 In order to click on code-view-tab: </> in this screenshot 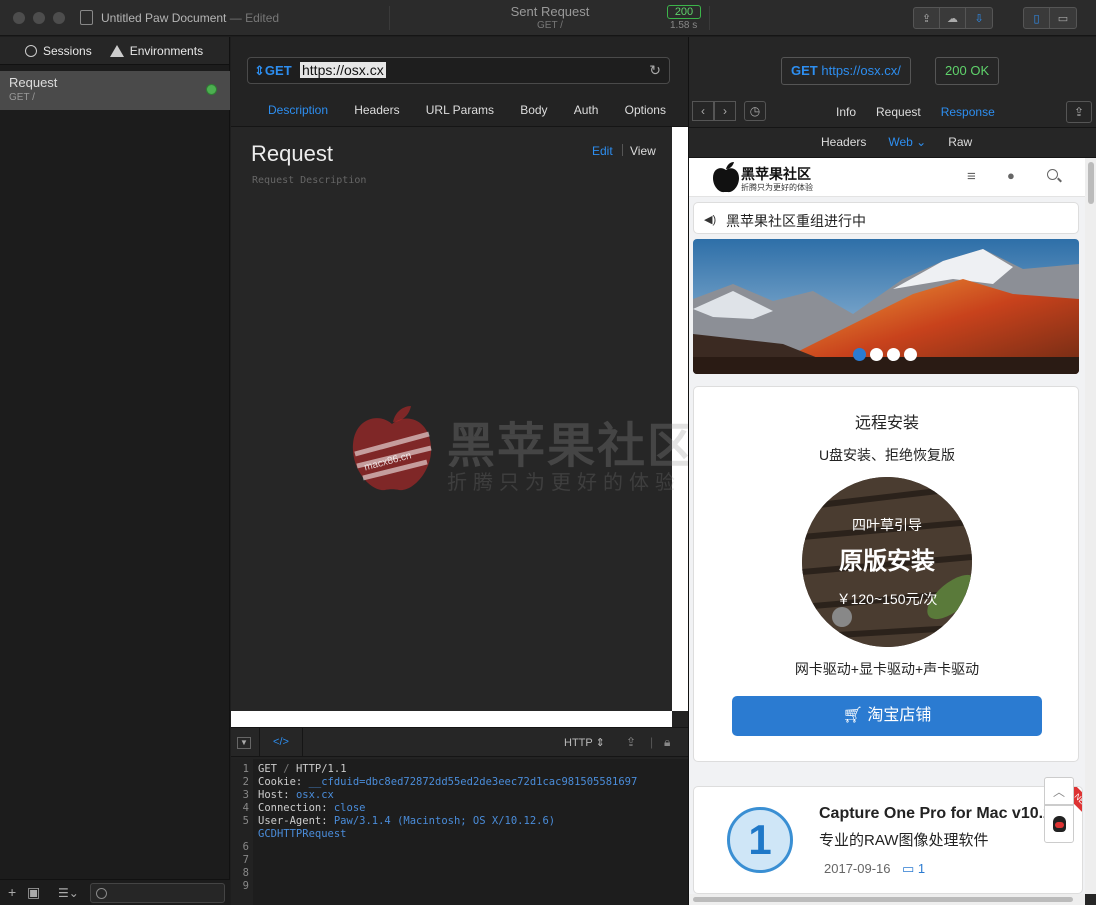, I will do `click(281, 742)`.